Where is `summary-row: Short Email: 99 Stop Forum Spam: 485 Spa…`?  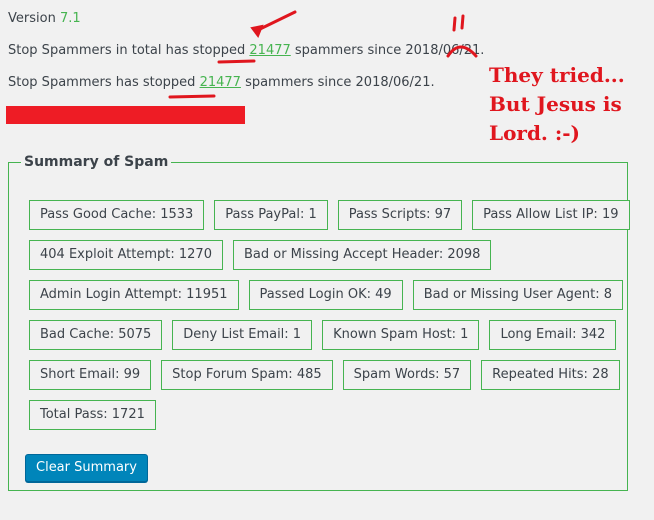
summary-row: Short Email: 99 Stop Forum Spam: 485 Spa… is located at coordinates (329, 375).